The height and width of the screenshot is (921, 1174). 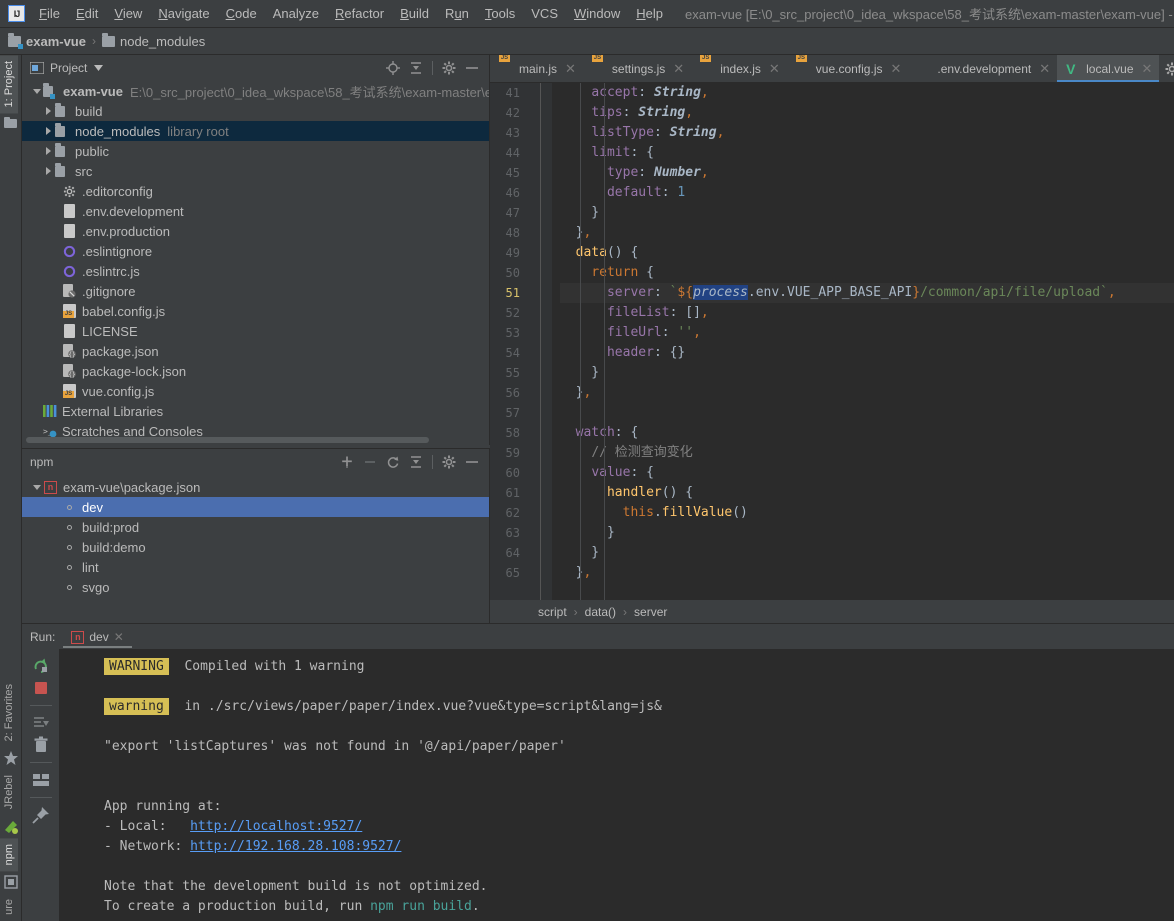 I want to click on tree-row-package-lock-json: {} package-lock.json, so click(x=255, y=371).